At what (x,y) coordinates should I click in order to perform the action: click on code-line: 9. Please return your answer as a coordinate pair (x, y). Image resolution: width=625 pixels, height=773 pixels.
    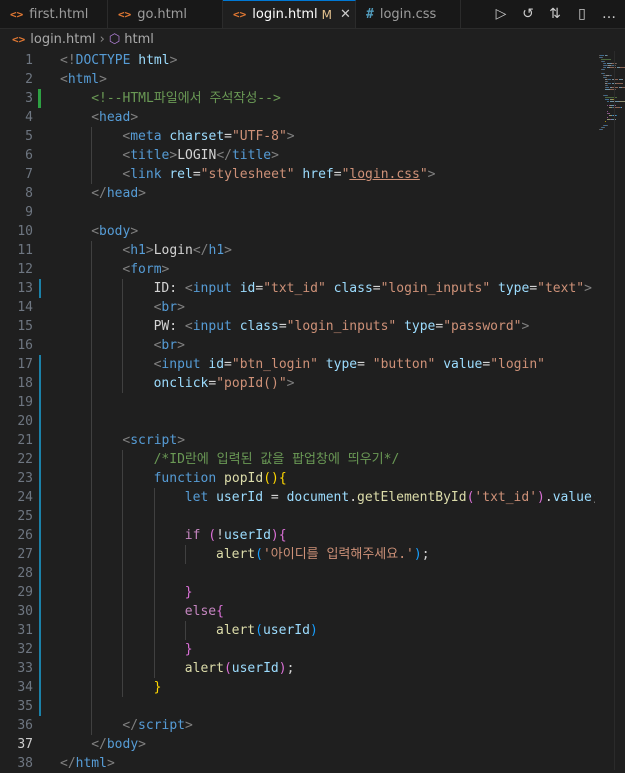
    Looking at the image, I should click on (297, 212).